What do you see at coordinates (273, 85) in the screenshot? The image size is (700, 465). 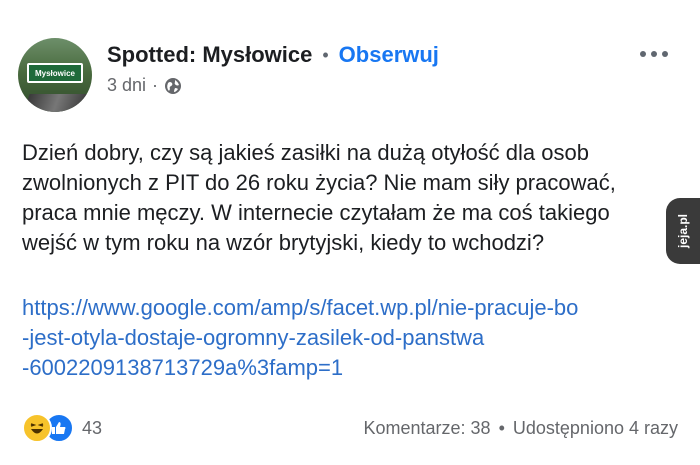 I see `timestamp-row: 3 dni ·` at bounding box center [273, 85].